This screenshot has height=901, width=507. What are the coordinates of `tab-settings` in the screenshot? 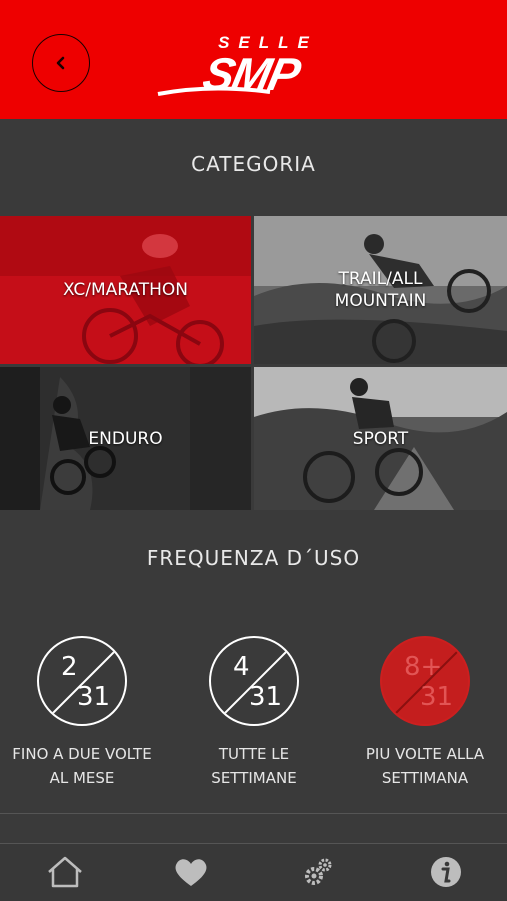 It's located at (318, 872).